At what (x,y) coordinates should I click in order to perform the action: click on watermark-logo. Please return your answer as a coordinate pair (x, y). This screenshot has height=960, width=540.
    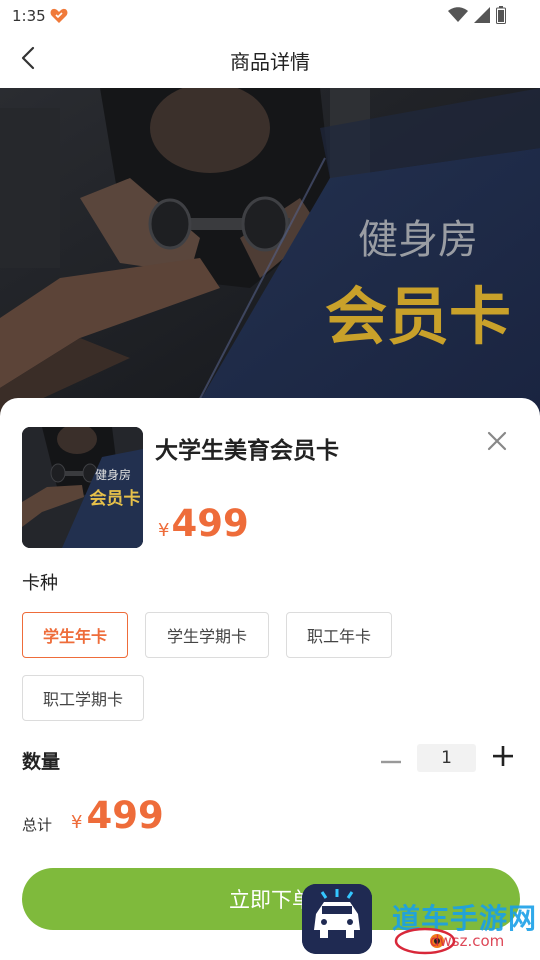
    Looking at the image, I should click on (337, 919).